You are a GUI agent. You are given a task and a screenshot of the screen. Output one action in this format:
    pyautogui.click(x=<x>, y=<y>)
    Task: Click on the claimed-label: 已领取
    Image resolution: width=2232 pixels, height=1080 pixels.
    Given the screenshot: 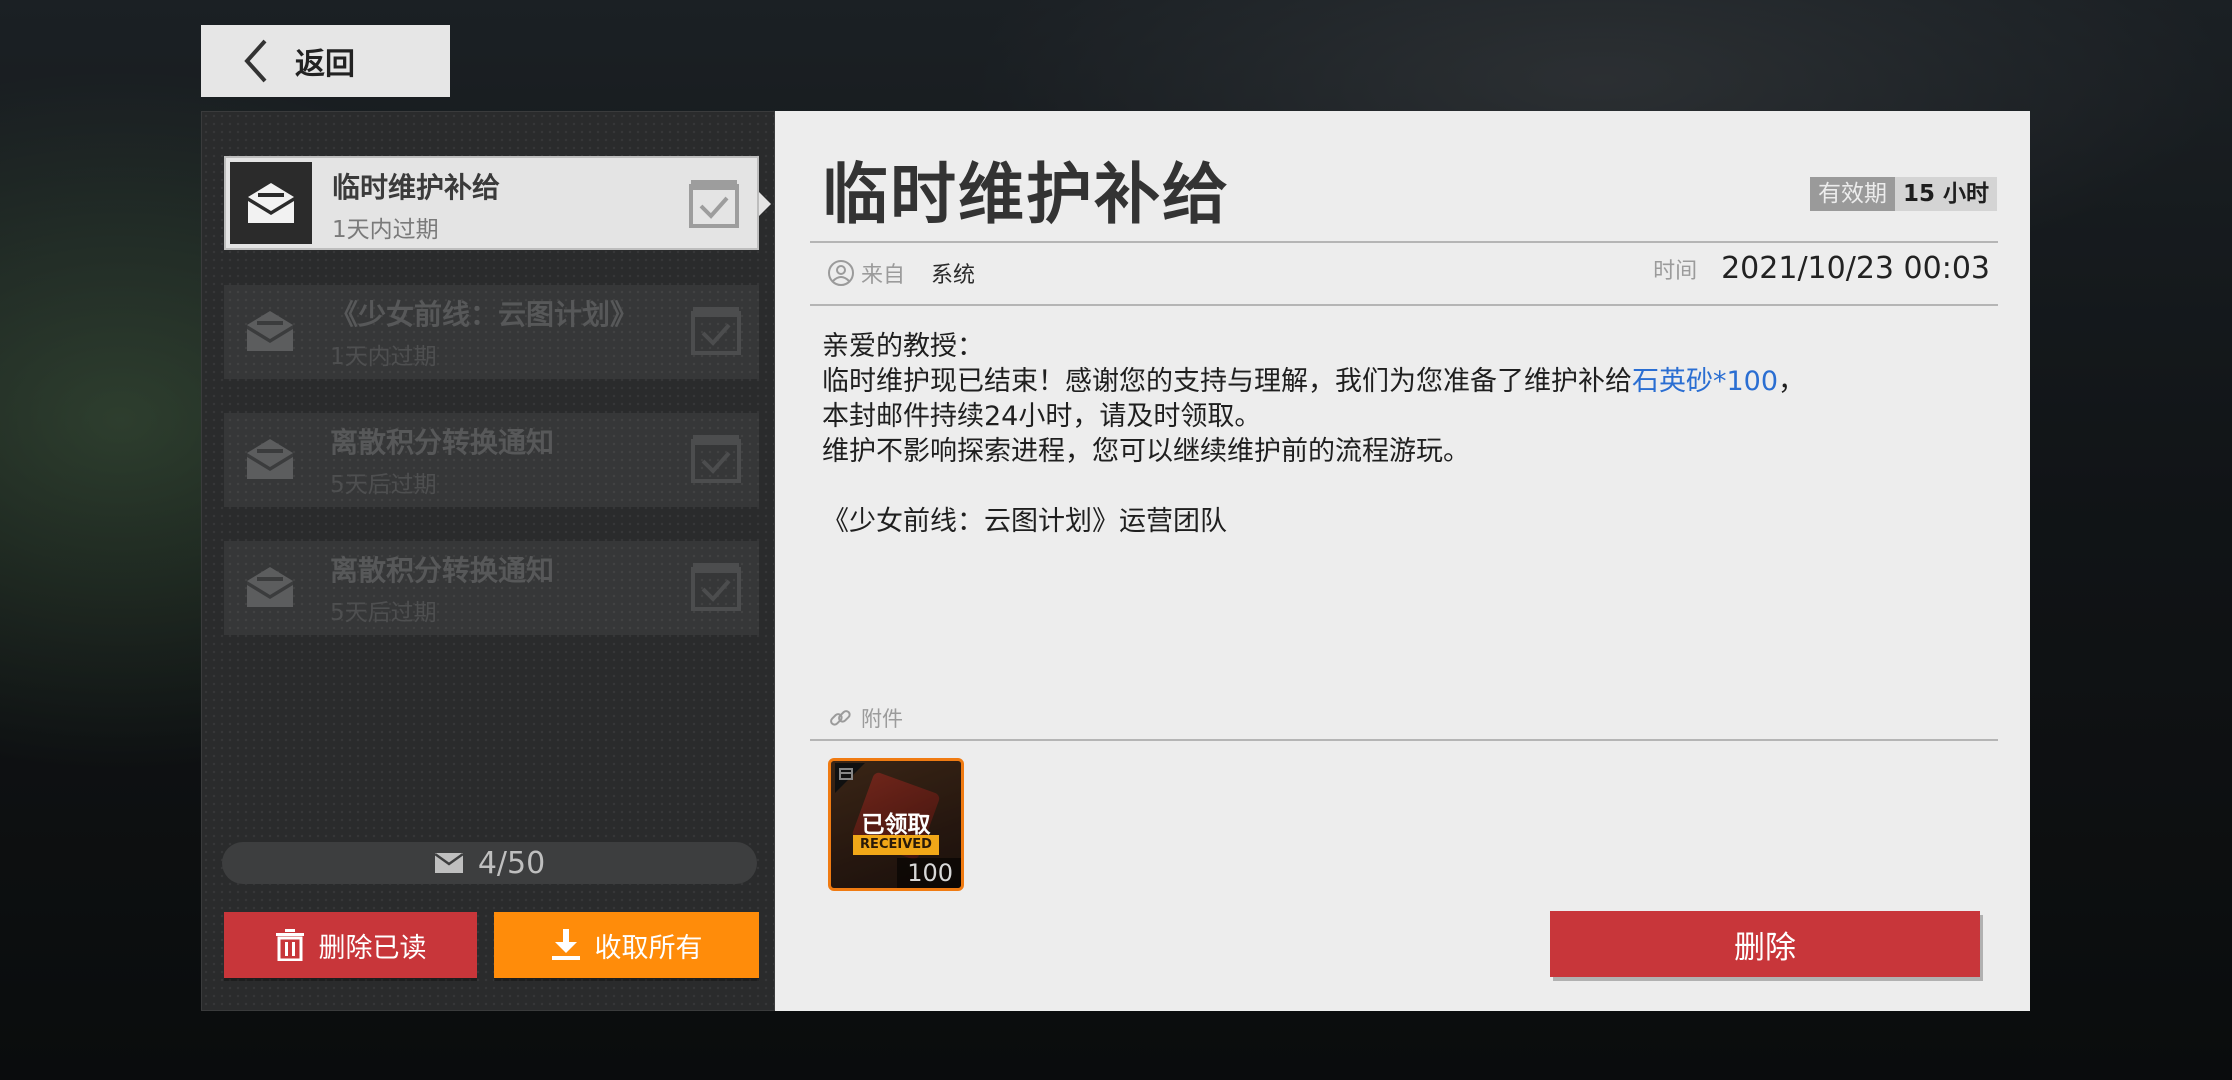 What is the action you would take?
    pyautogui.click(x=896, y=825)
    